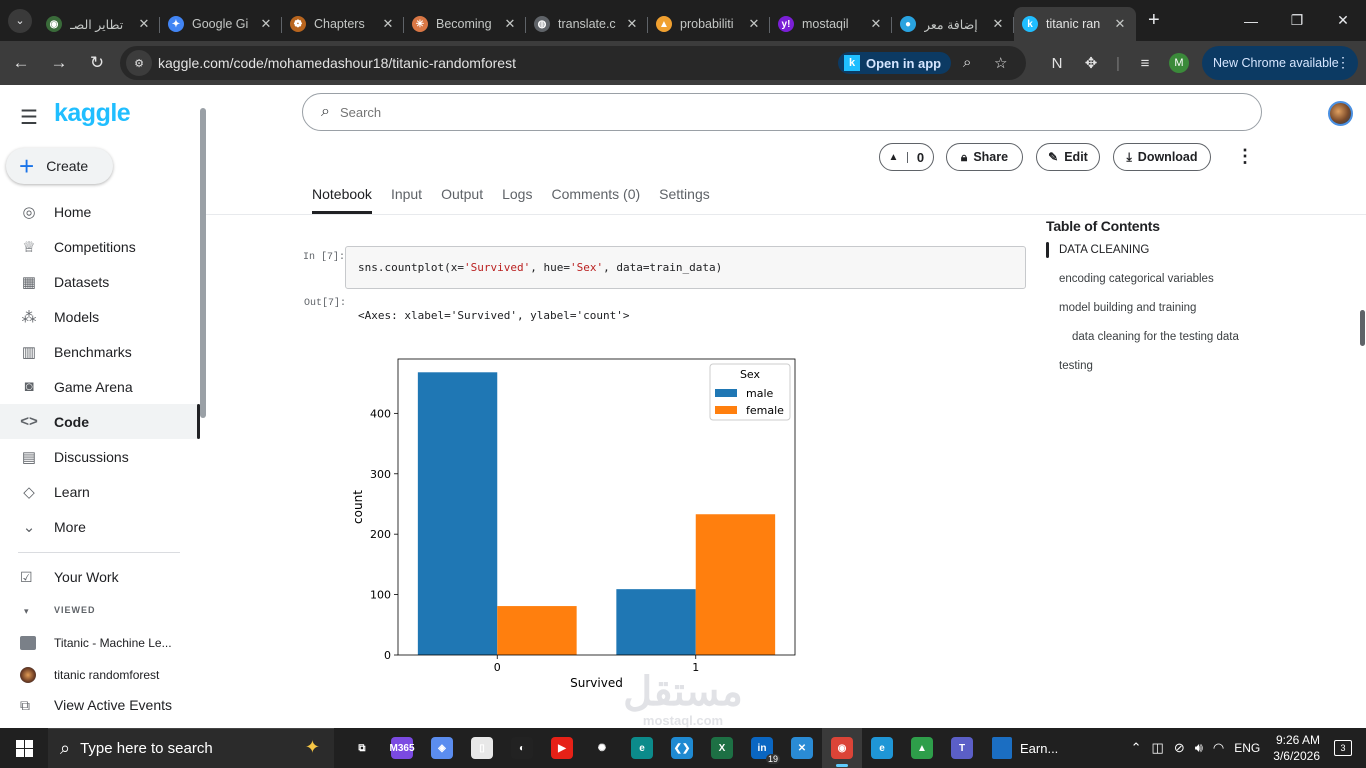  What do you see at coordinates (1136, 748) in the screenshot?
I see `tray-chevron-icon: ⌃` at bounding box center [1136, 748].